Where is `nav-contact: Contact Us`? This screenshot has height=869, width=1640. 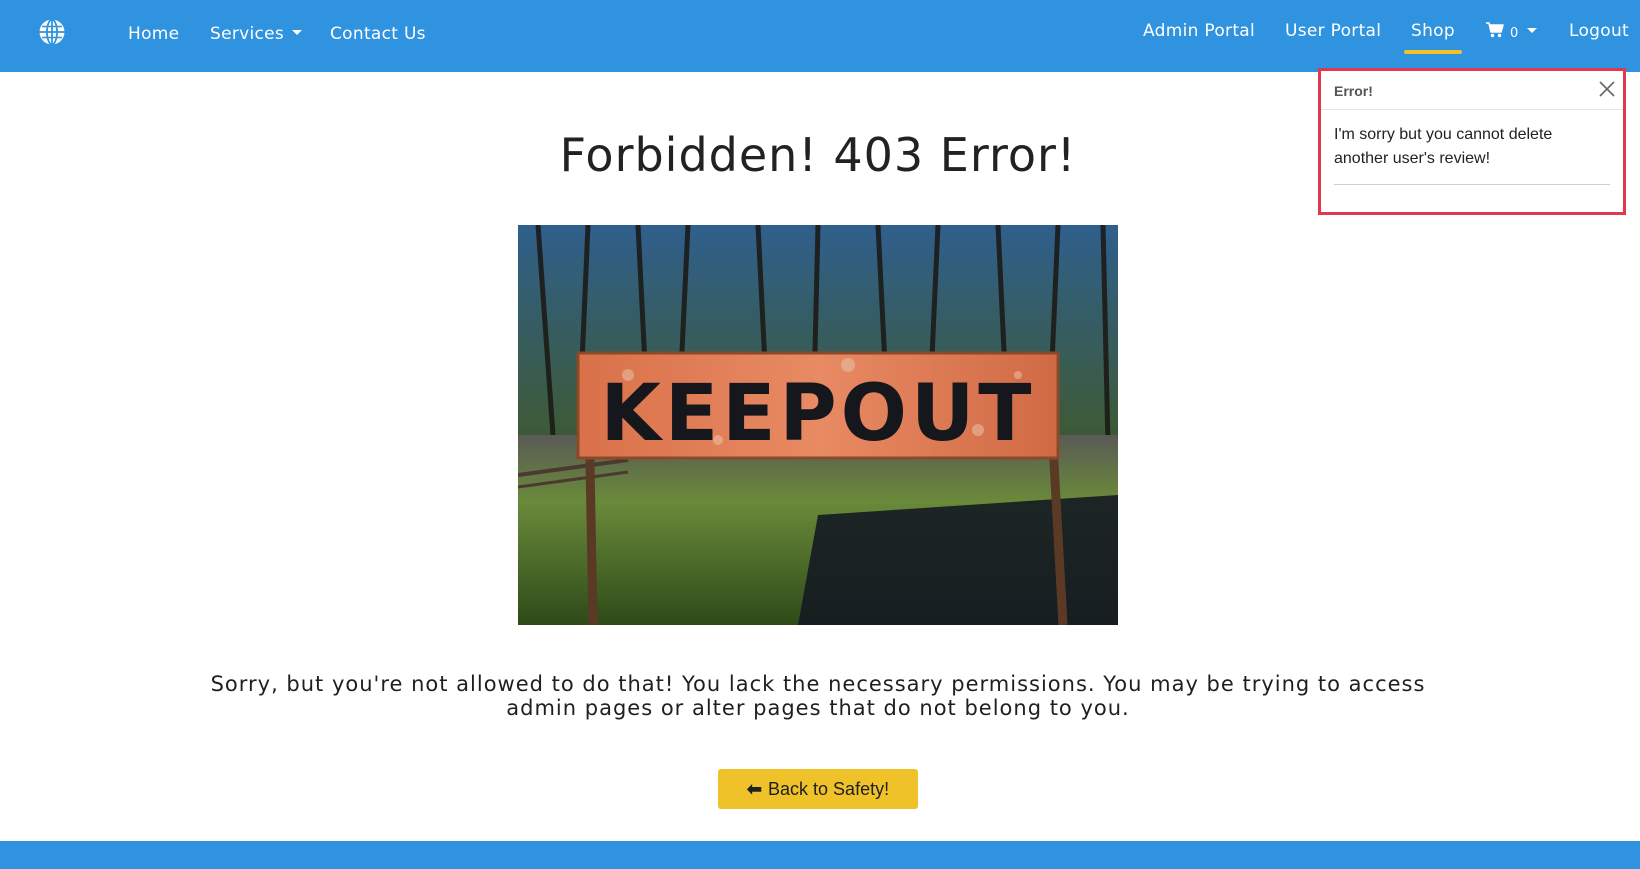
nav-contact: Contact Us is located at coordinates (378, 34).